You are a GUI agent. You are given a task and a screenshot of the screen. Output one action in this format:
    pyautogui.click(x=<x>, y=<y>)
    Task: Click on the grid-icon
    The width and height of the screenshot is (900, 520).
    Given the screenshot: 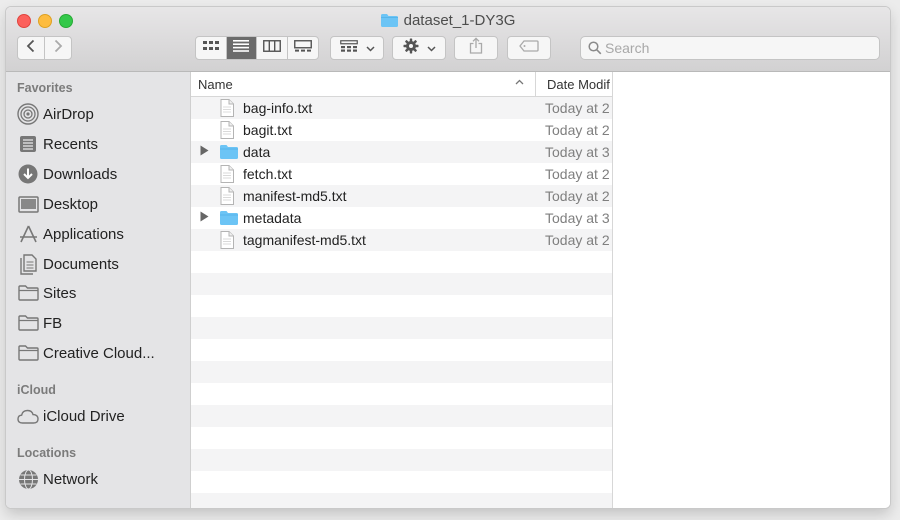 What is the action you would take?
    pyautogui.click(x=210, y=48)
    